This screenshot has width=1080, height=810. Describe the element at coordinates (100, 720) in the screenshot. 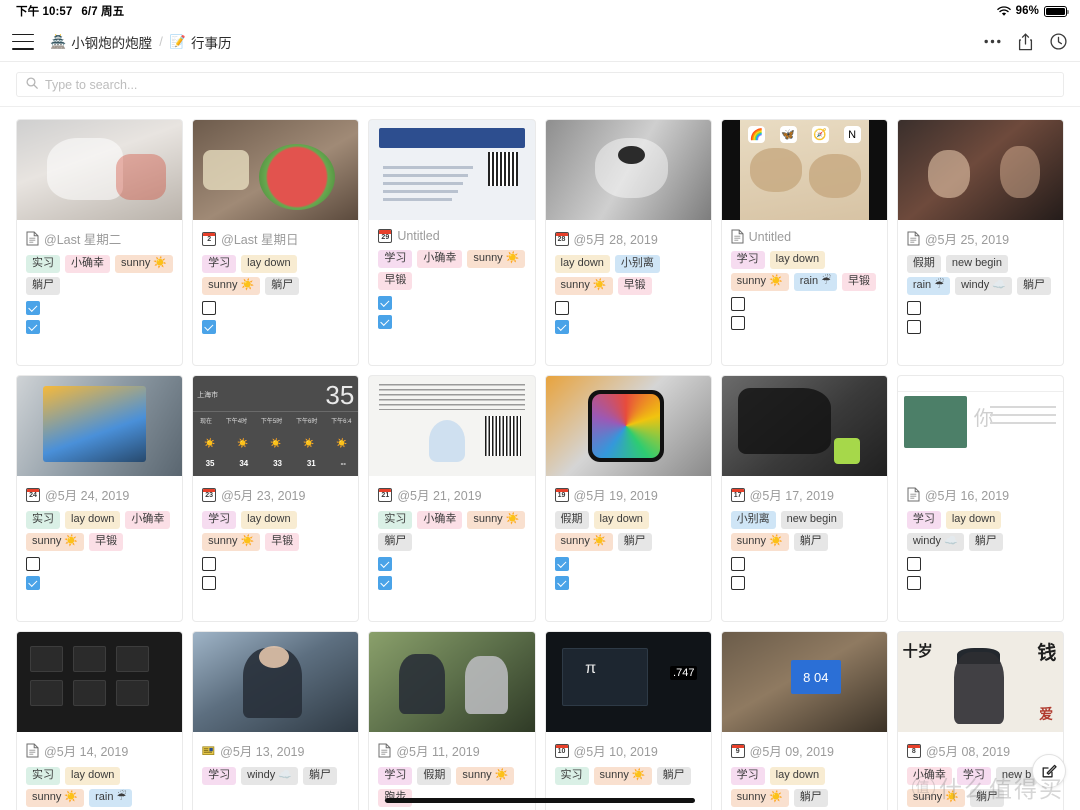

I see `gallery-card: @5月 14, 2019实习lay downsunny ☀️rain ☔羽毛球` at that location.